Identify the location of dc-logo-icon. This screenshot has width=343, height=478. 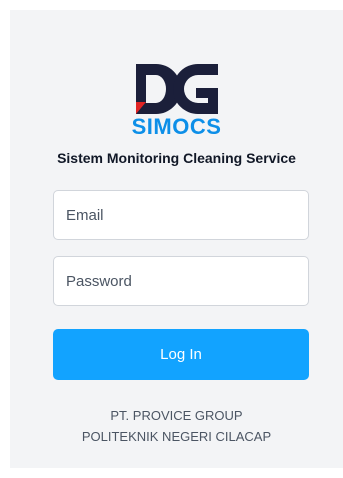
(176, 89).